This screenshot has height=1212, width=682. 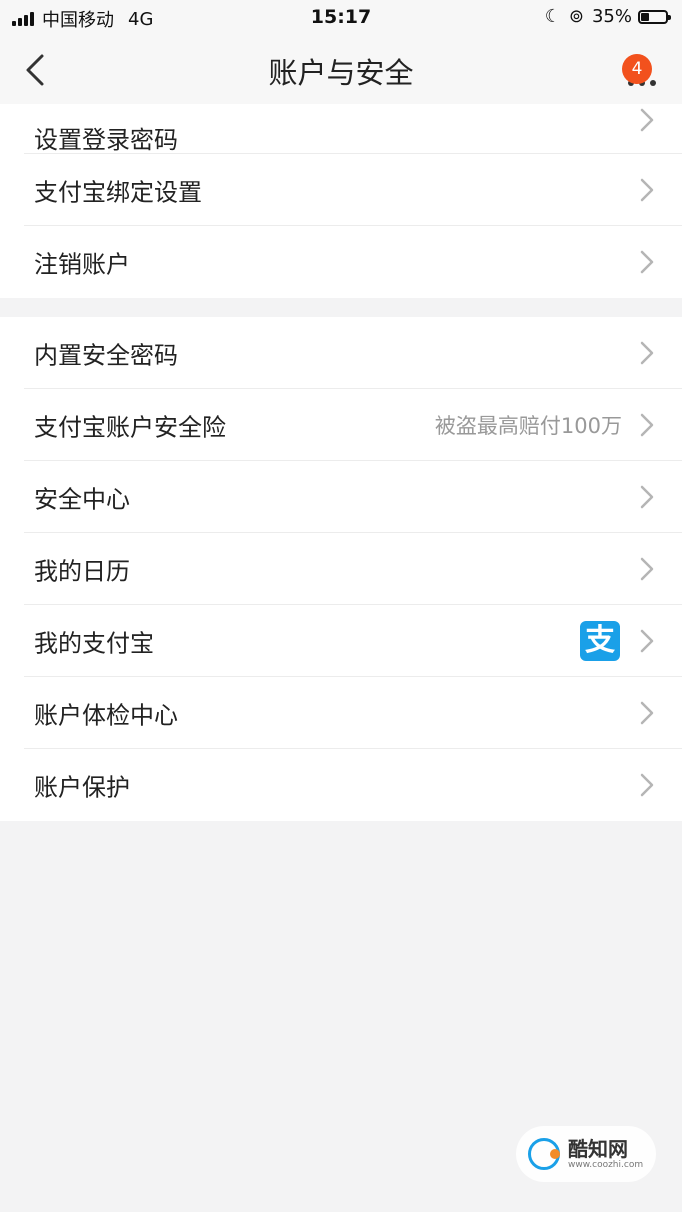 What do you see at coordinates (606, 1165) in the screenshot?
I see `watermark-url: www.coozhi.com` at bounding box center [606, 1165].